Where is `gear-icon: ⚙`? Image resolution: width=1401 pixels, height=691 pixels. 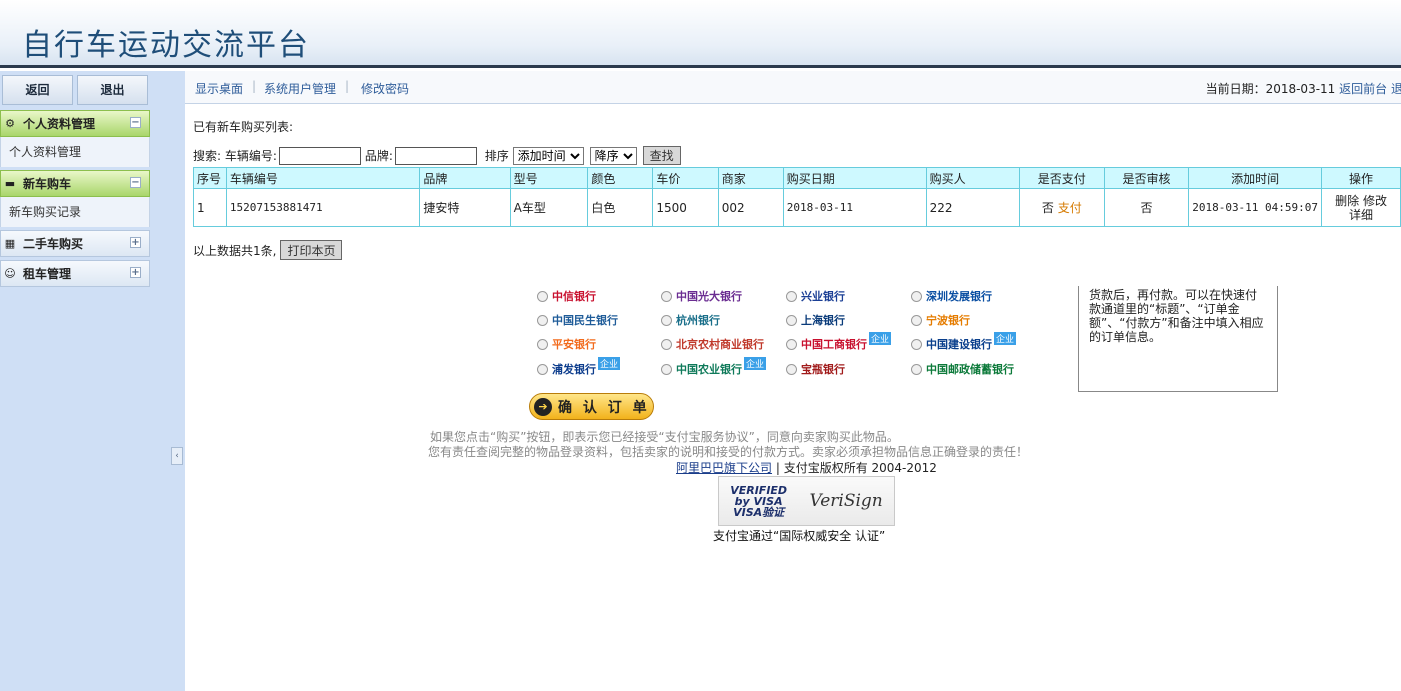 gear-icon: ⚙ is located at coordinates (10, 123).